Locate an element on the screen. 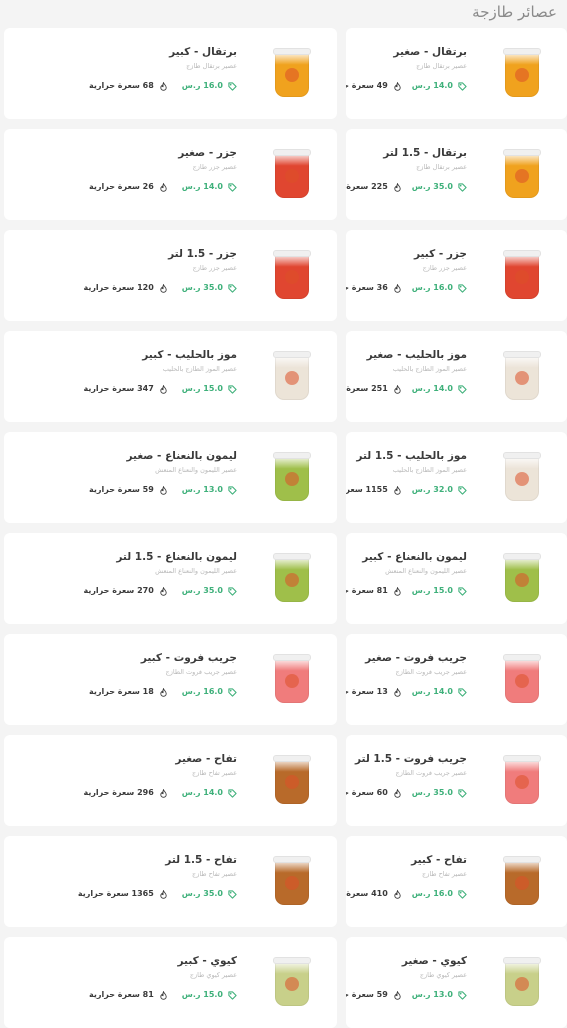 This screenshot has height=1028, width=567. product-name: جزر - صغير is located at coordinates (207, 153).